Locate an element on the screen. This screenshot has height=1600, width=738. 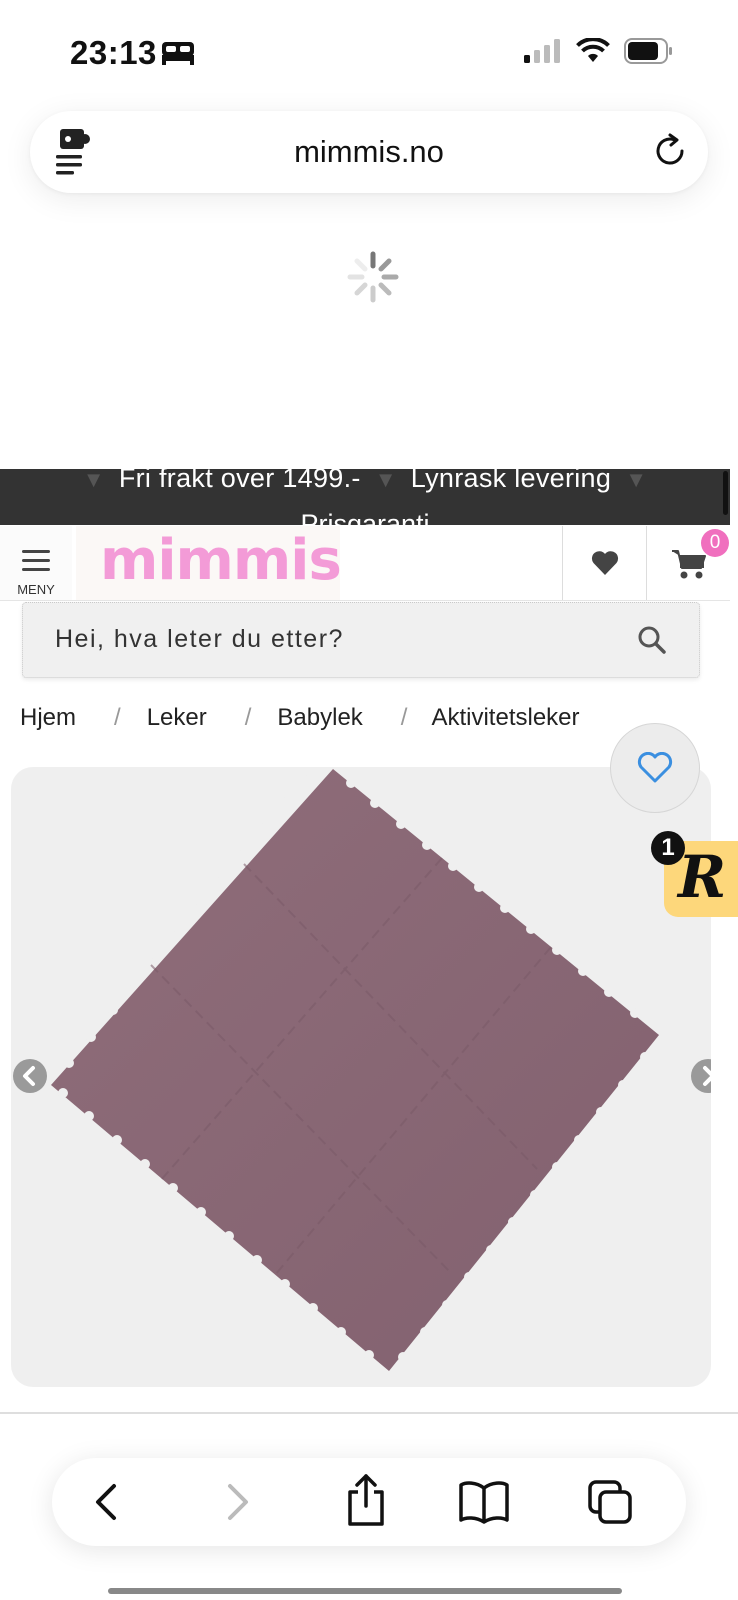
battery-icon is located at coordinates (648, 51).